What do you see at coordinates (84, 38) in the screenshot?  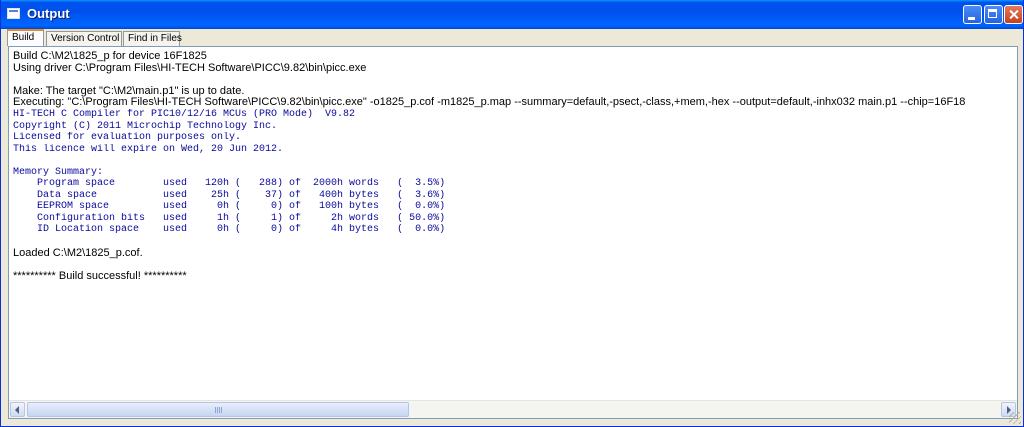 I see `tab-version-control: Version Control` at bounding box center [84, 38].